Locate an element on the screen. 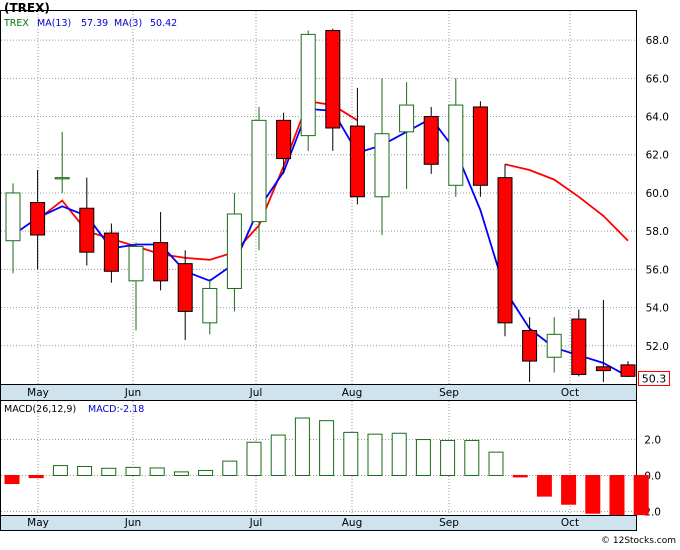 Image resolution: width=680 pixels, height=550 pixels. macd-month-label: Jun is located at coordinates (132, 523).